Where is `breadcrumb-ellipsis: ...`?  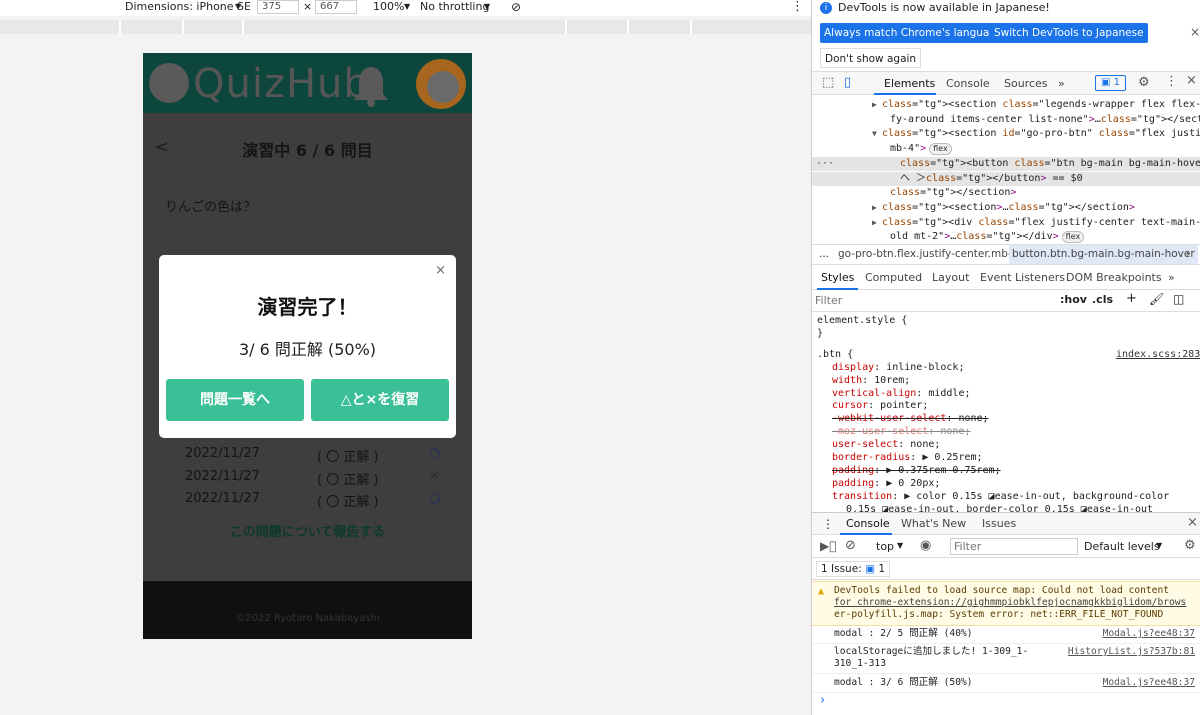
breadcrumb-ellipsis: ... is located at coordinates (824, 254).